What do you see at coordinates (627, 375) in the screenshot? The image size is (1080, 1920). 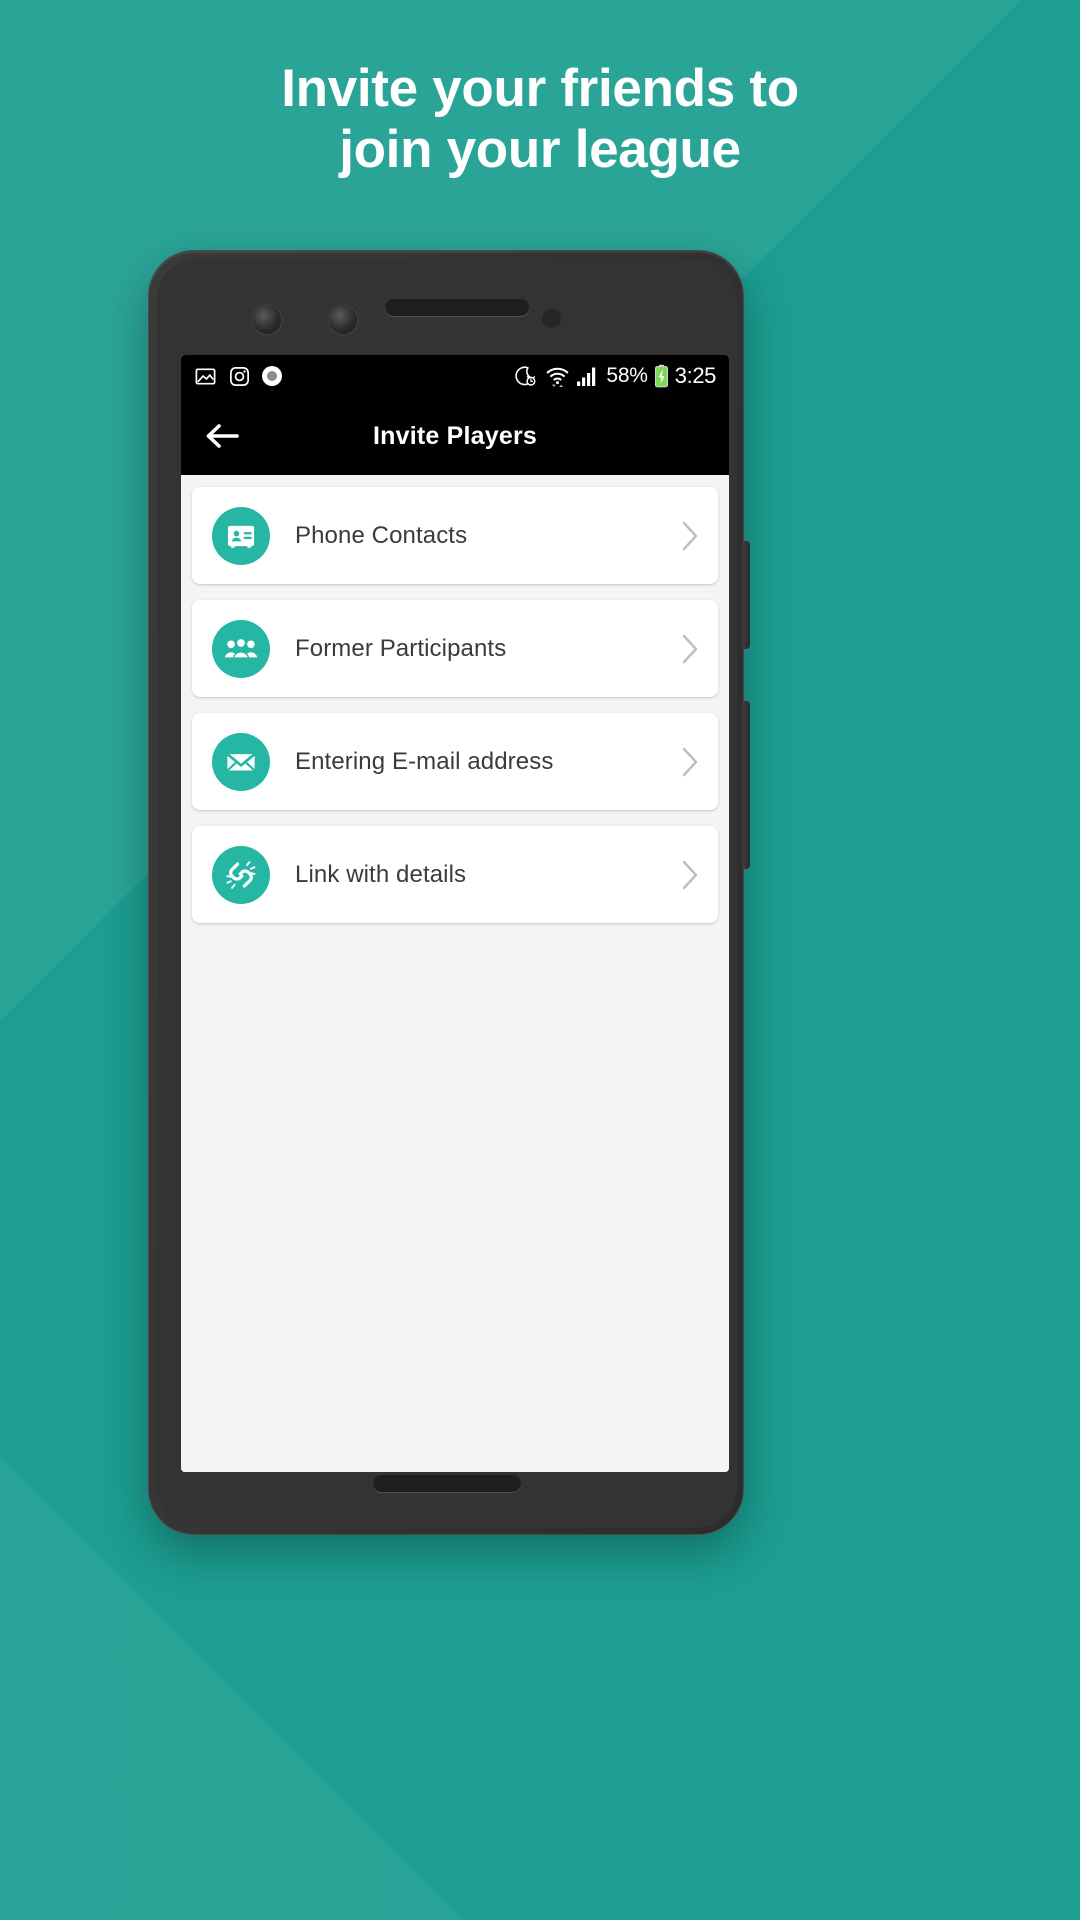 I see `battery-percent-label: 58%` at bounding box center [627, 375].